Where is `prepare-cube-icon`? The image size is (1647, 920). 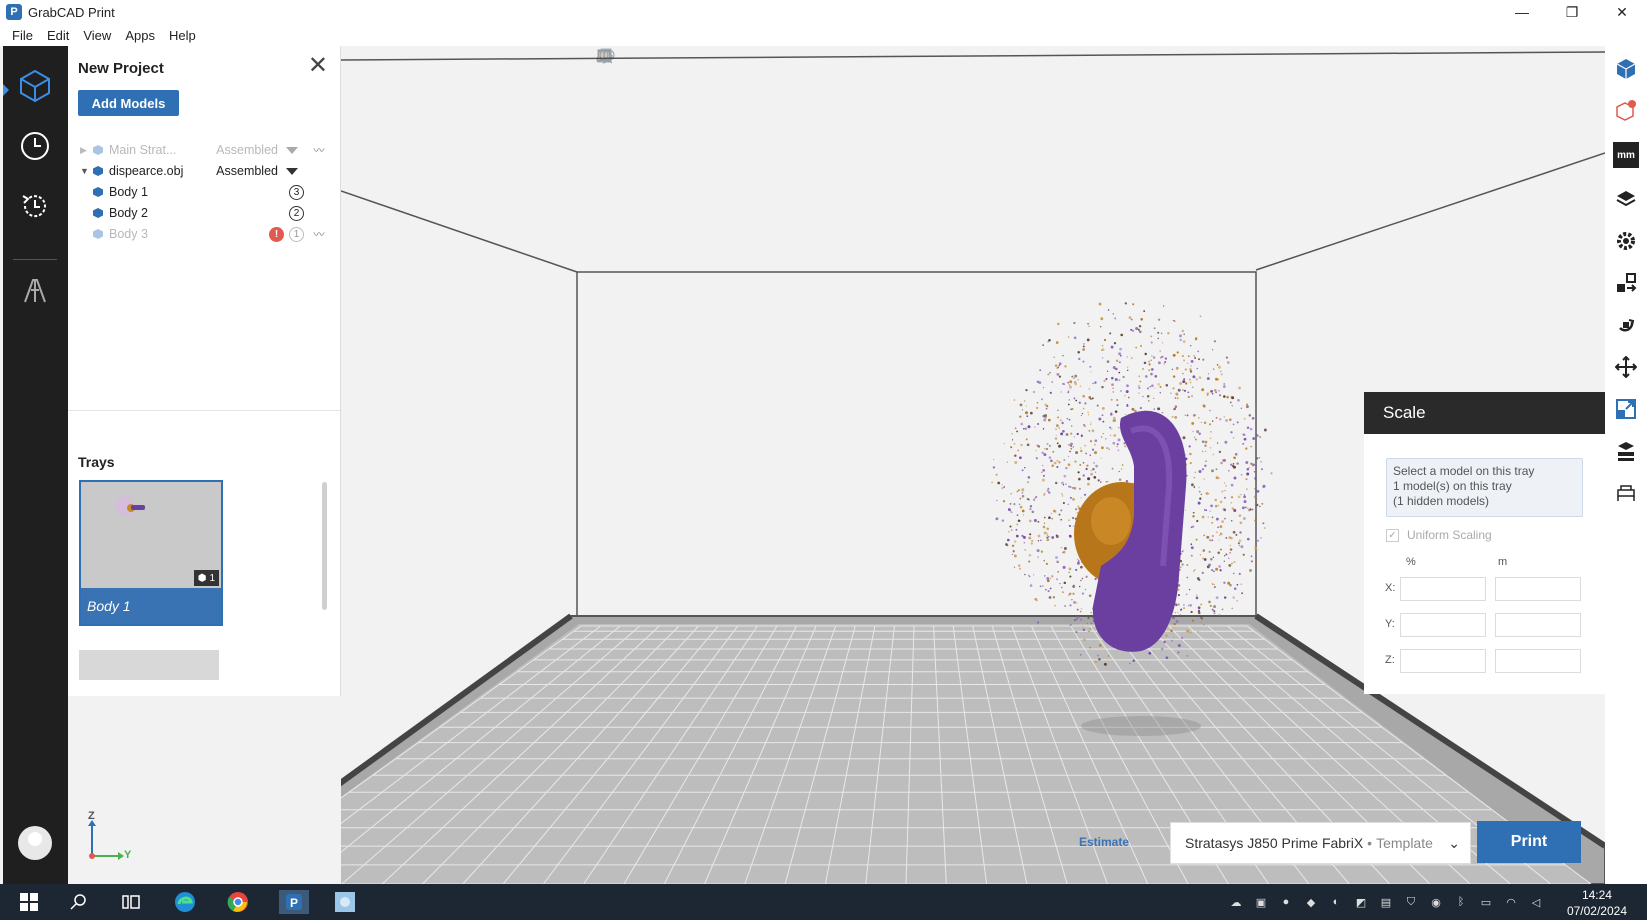
prepare-cube-icon is located at coordinates (35, 86).